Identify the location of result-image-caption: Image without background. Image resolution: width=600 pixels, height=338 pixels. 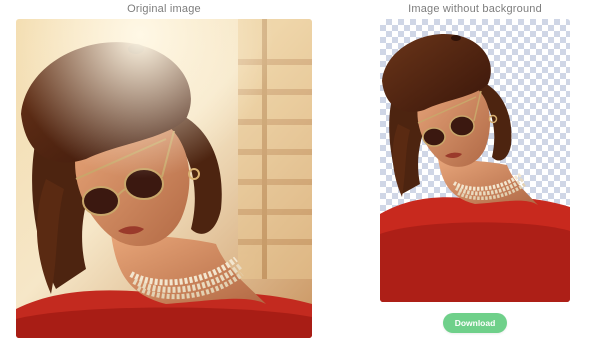
(475, 9).